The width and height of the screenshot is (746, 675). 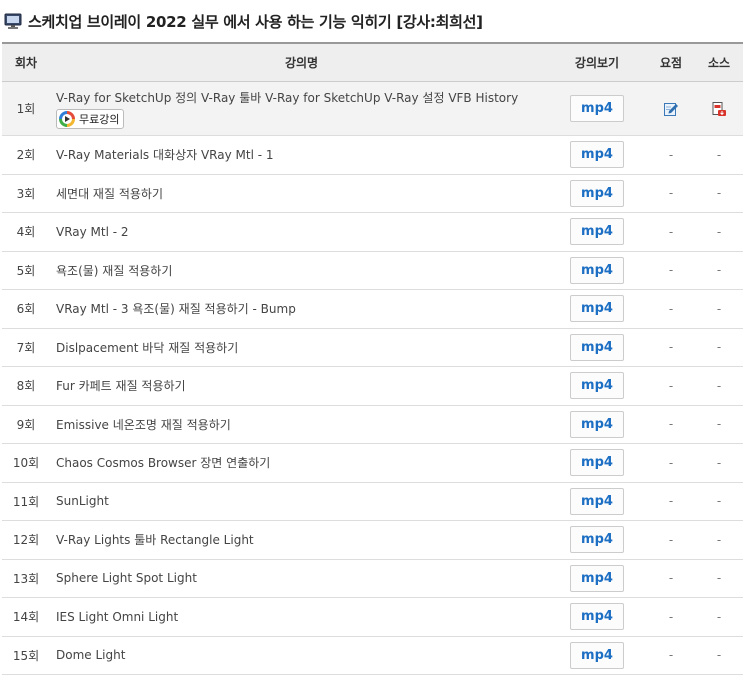 What do you see at coordinates (298, 655) in the screenshot?
I see `lecture-title-cell: Dome Light` at bounding box center [298, 655].